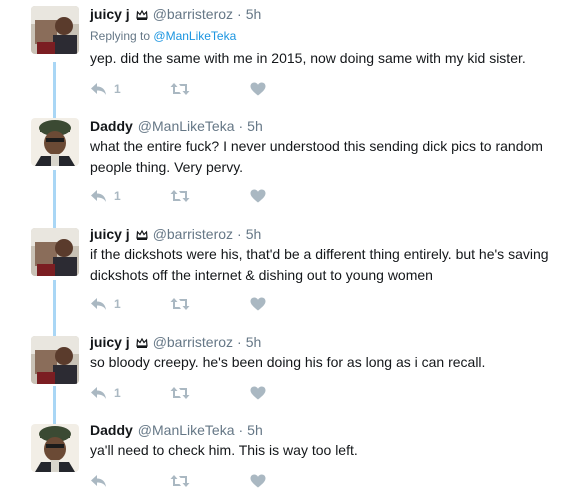  What do you see at coordinates (120, 36) in the screenshot?
I see `replying-to-label: Replying to` at bounding box center [120, 36].